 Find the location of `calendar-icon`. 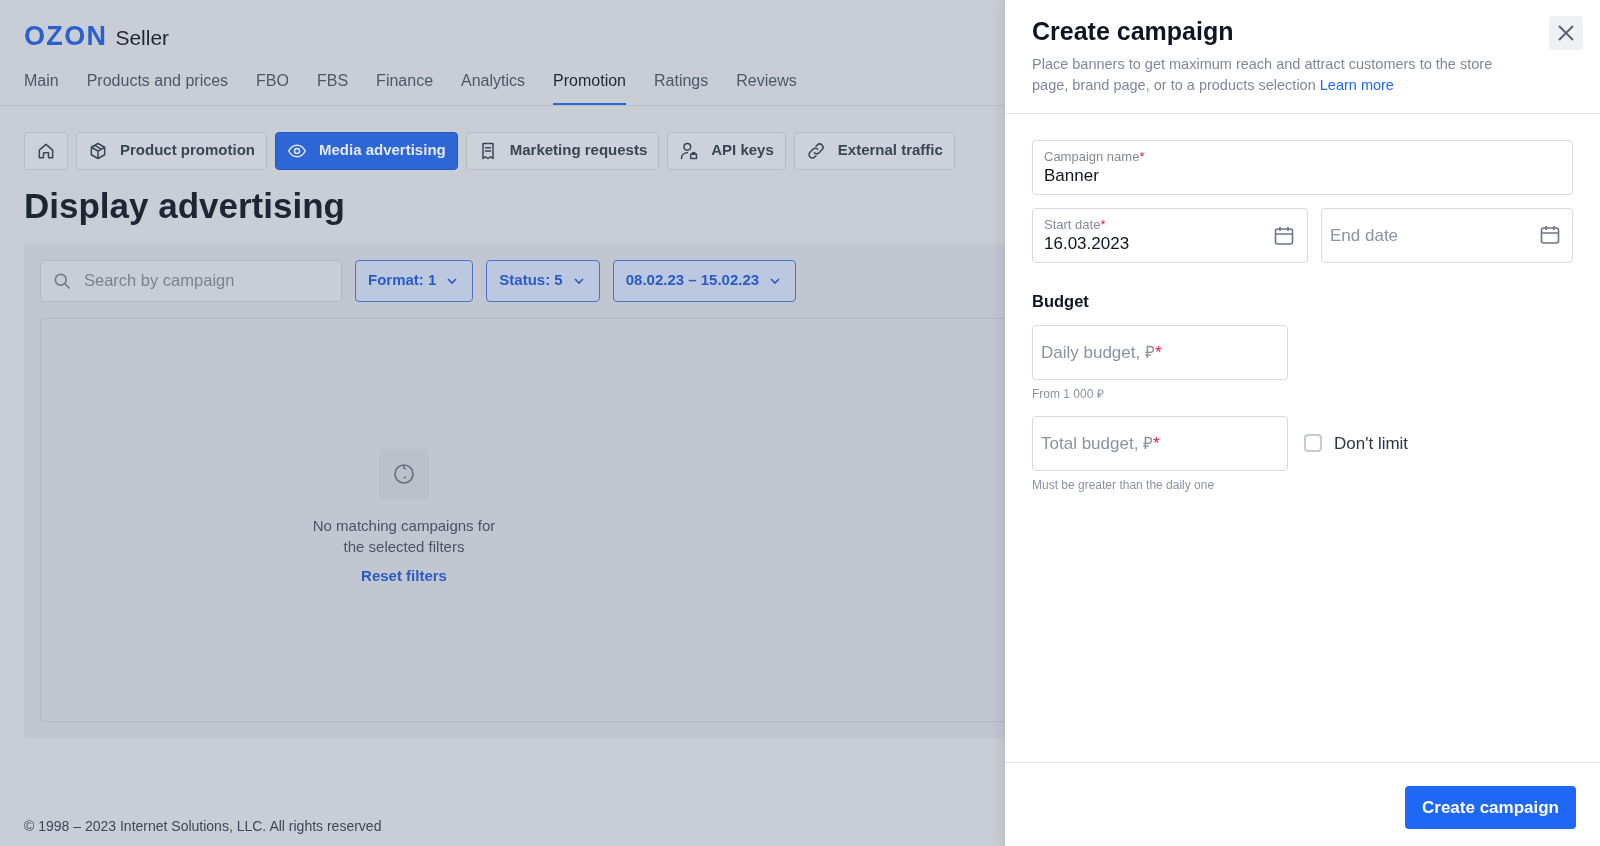

calendar-icon is located at coordinates (1550, 235).